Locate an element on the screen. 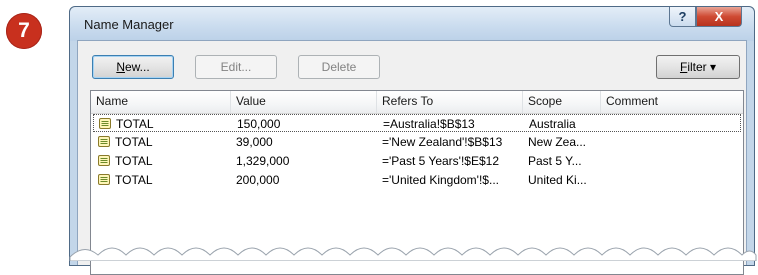 Image resolution: width=758 pixels, height=275 pixels. help-icon: ? is located at coordinates (683, 16).